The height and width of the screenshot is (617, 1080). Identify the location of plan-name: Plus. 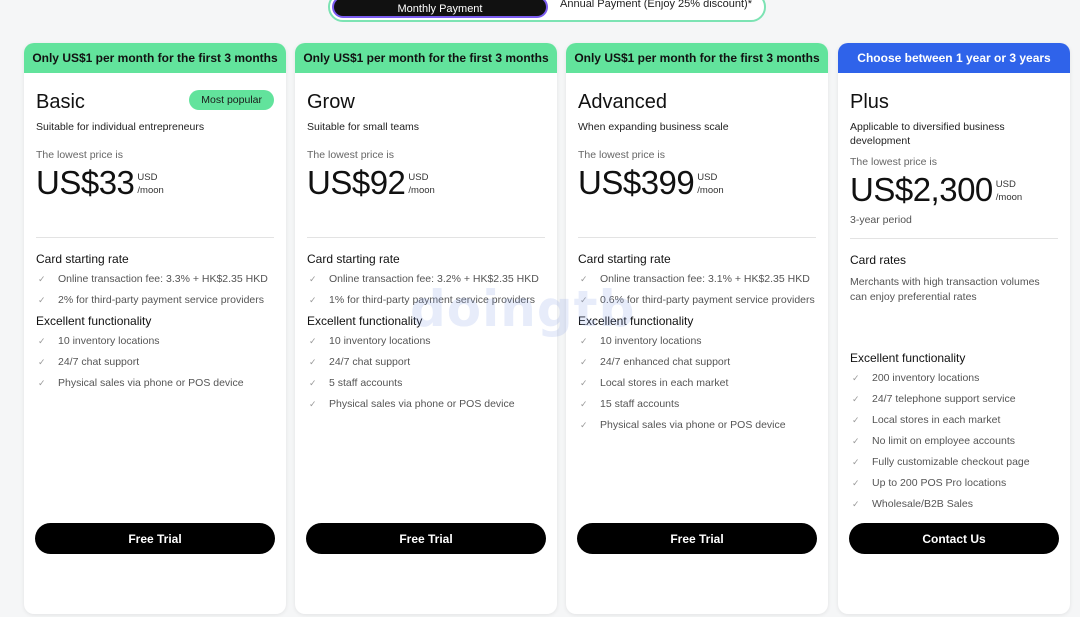
(869, 102).